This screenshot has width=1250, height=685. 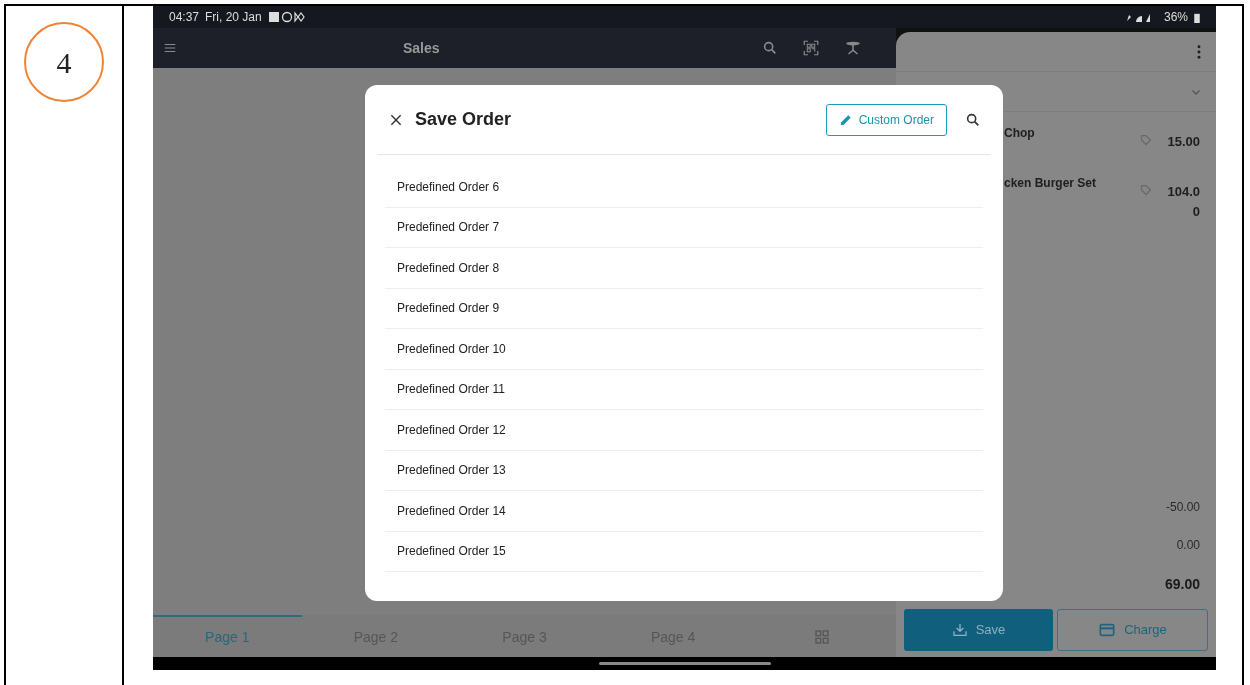 I want to click on item-price: 104.00, so click(x=1183, y=202).